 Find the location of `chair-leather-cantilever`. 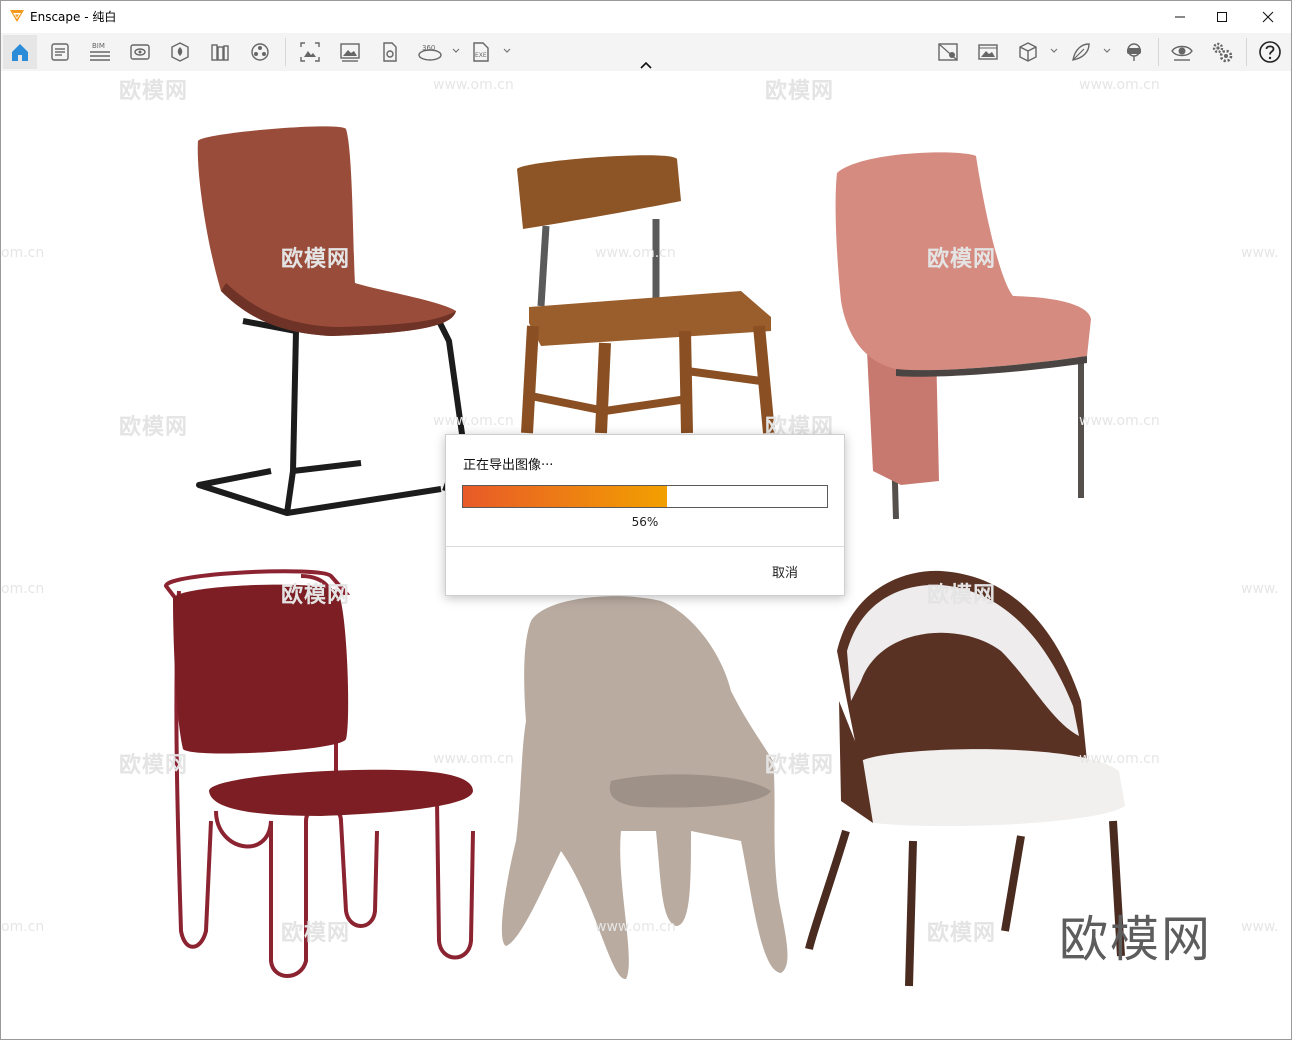

chair-leather-cantilever is located at coordinates (331, 321).